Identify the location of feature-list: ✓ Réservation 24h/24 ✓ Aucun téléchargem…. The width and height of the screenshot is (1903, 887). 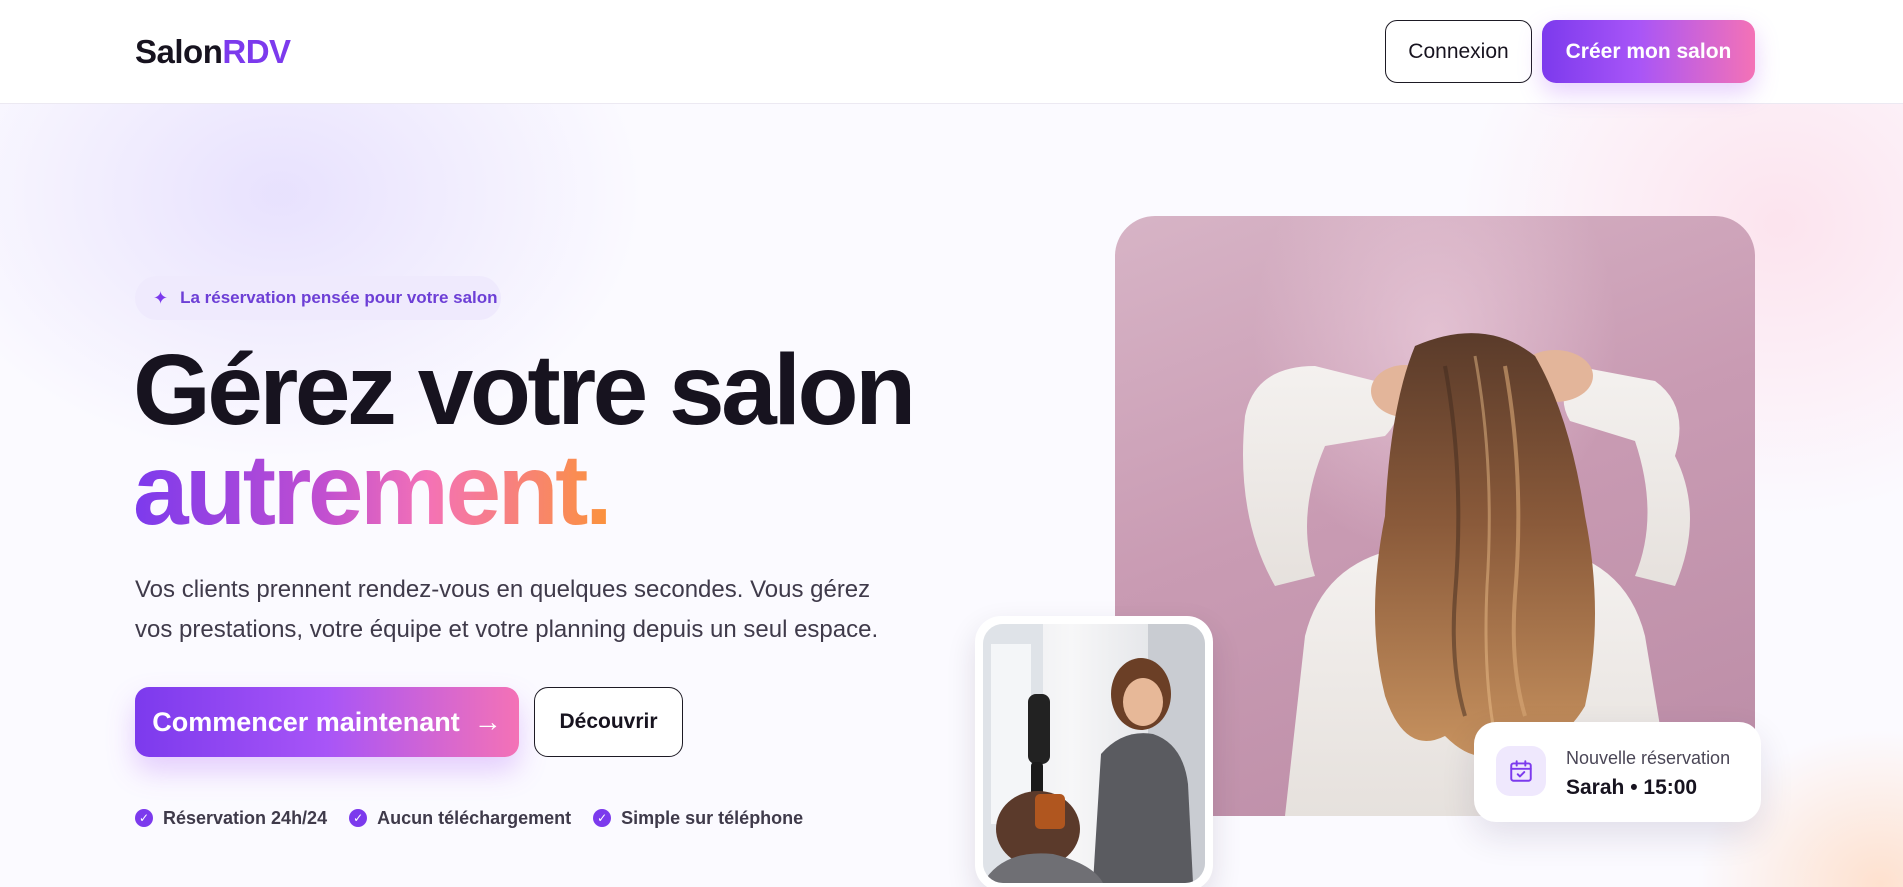
(469, 818).